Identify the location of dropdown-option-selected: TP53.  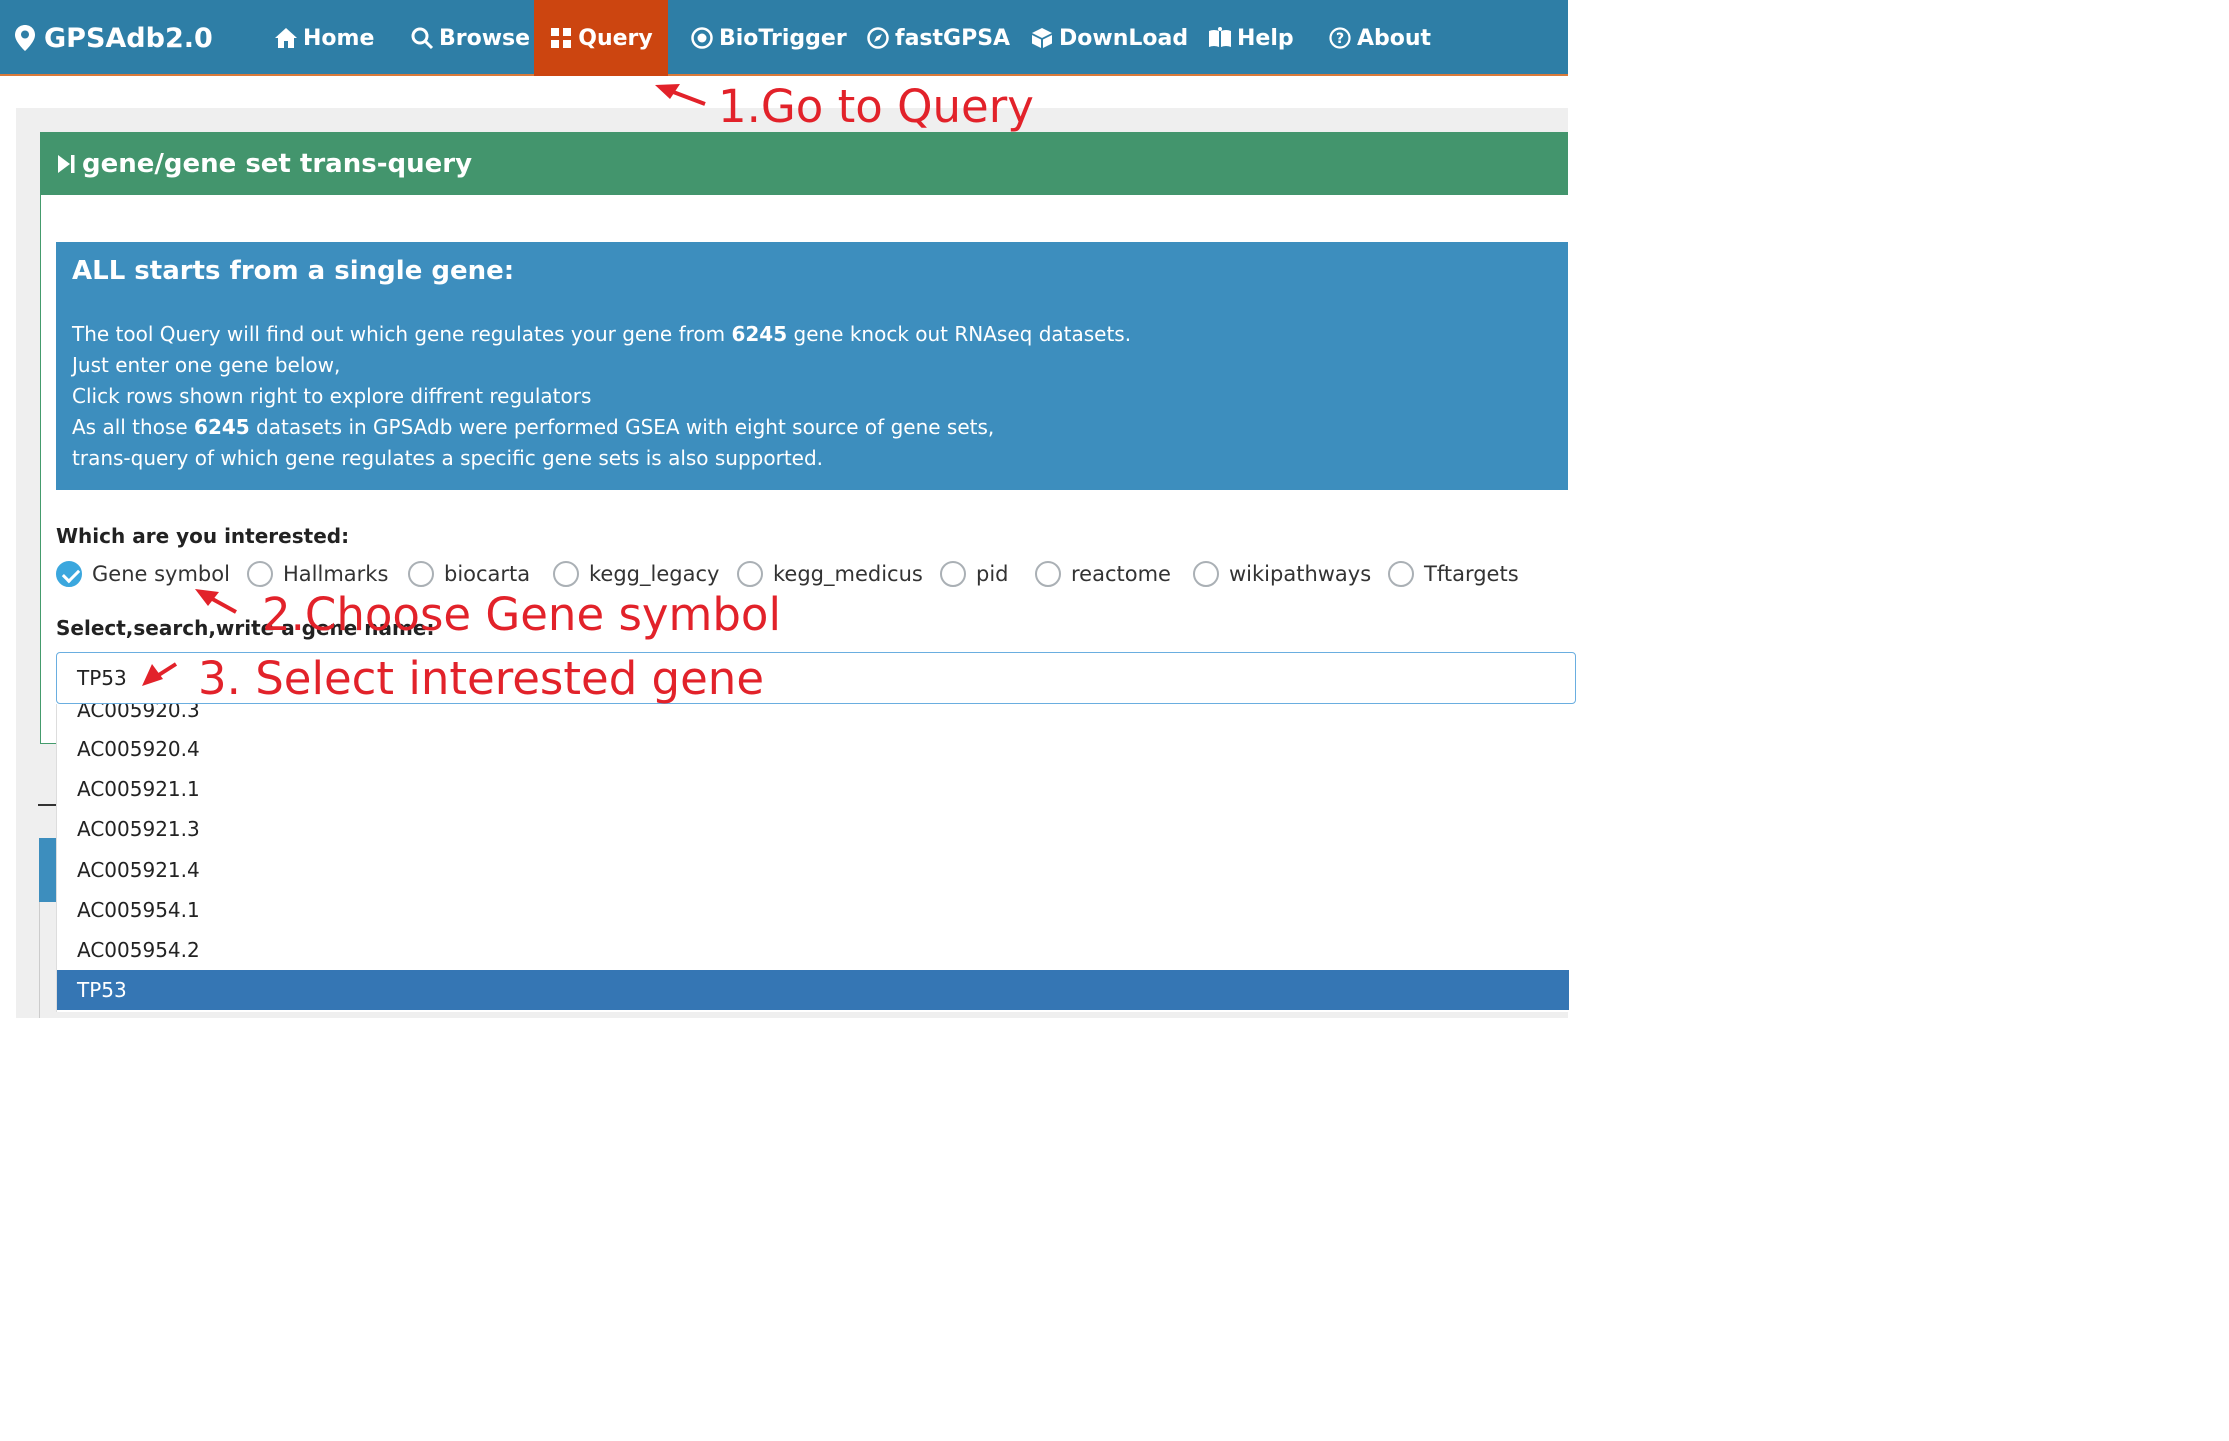
(813, 990).